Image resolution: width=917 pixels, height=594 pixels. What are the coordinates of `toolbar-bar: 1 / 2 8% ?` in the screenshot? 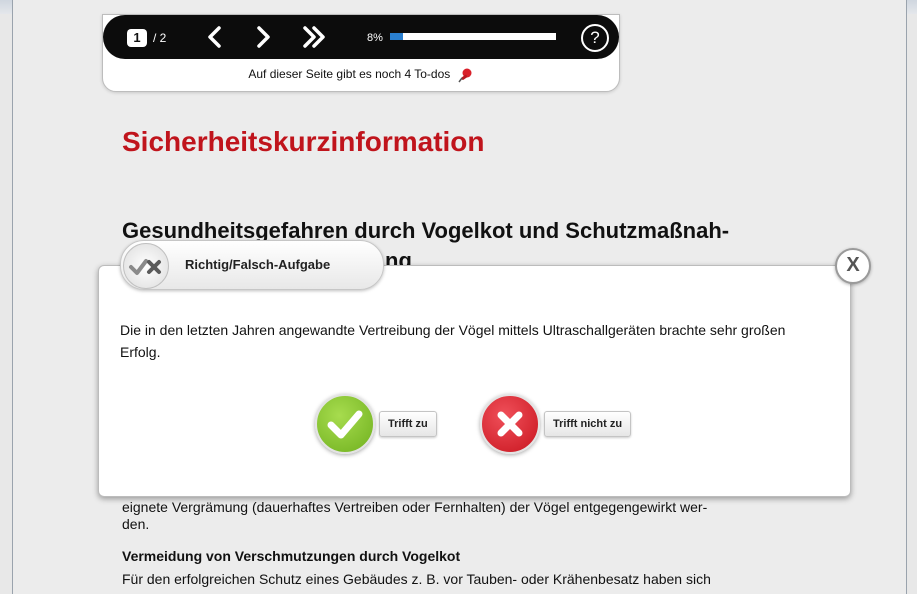 It's located at (361, 37).